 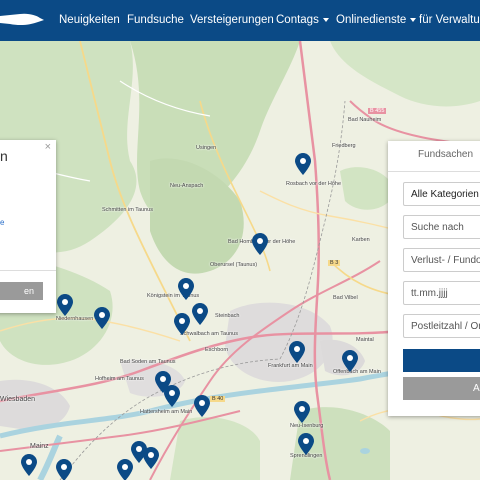 I want to click on place-label: Neu-Isenburg, so click(x=307, y=426).